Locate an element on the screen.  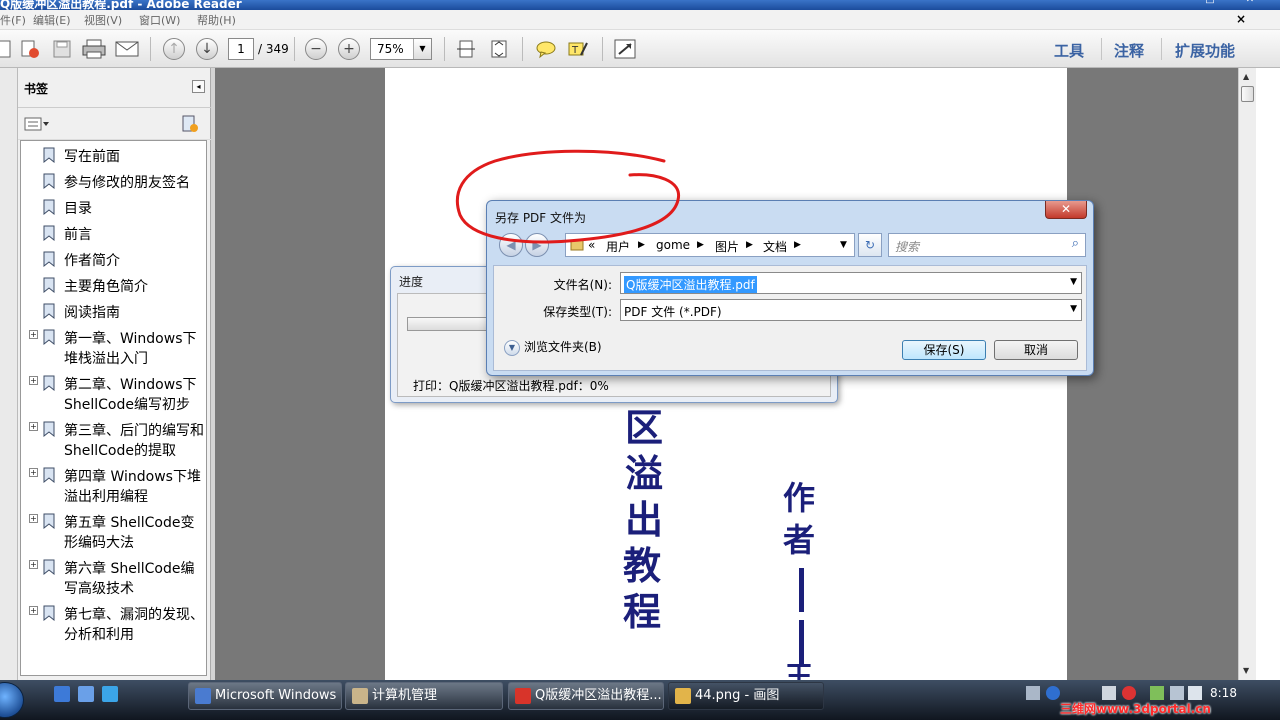
zoom-out-icon: − is located at coordinates (316, 49).